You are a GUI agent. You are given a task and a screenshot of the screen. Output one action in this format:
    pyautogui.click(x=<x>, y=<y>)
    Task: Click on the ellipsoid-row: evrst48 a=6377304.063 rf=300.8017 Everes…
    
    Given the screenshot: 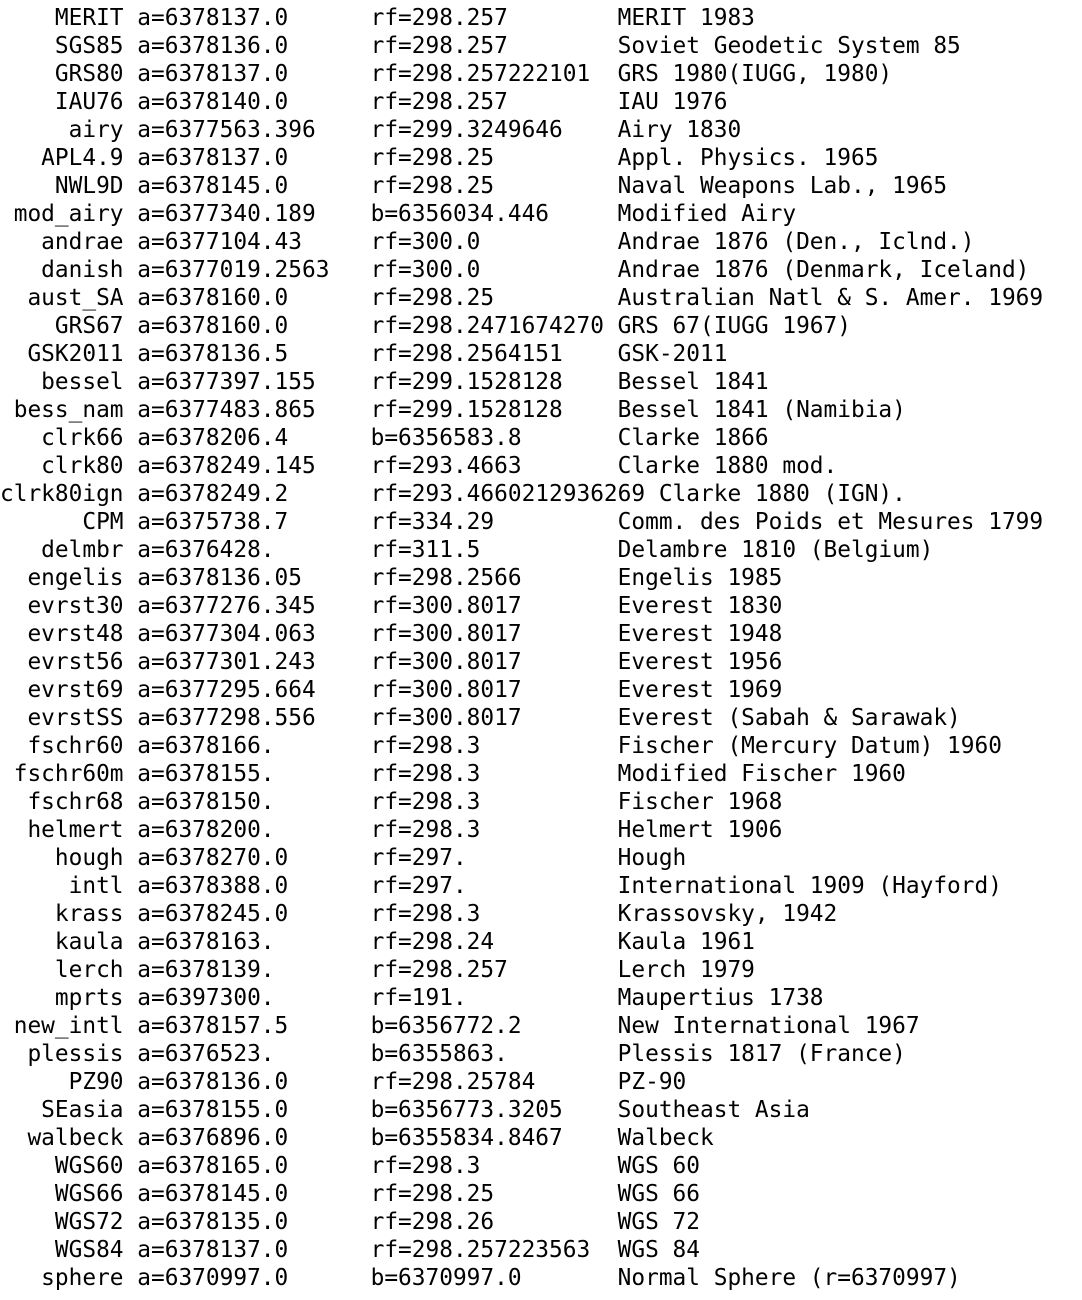 What is the action you would take?
    pyautogui.click(x=541, y=634)
    